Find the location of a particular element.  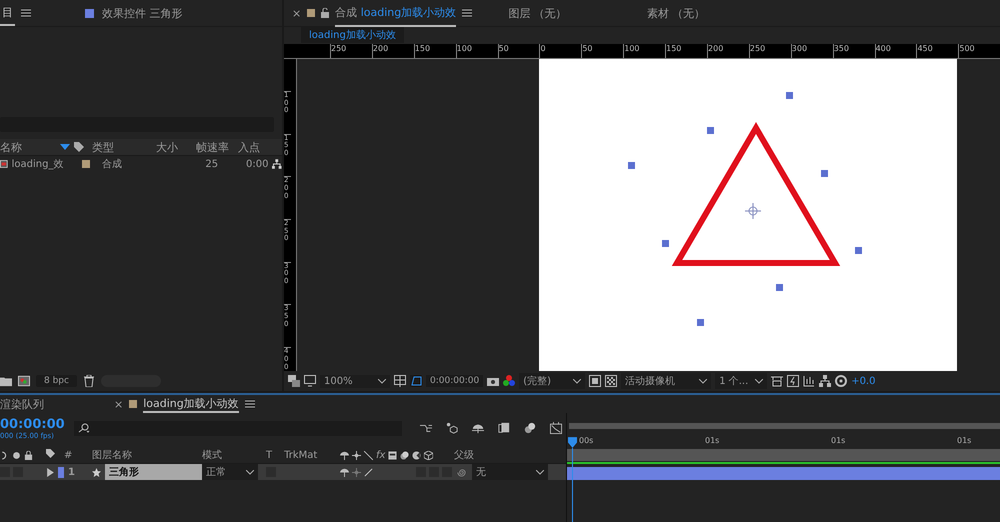

playhead-handle-icon is located at coordinates (572, 442).